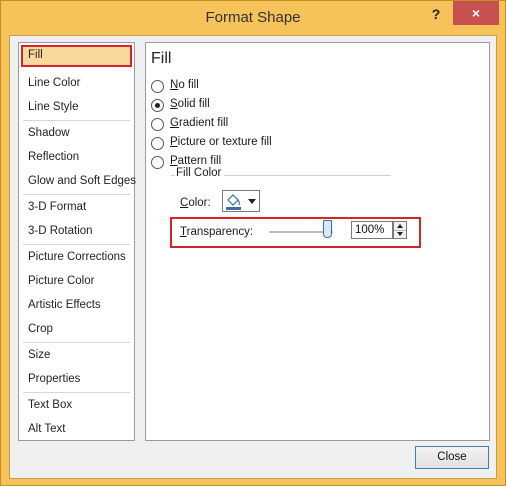  Describe the element at coordinates (61, 281) in the screenshot. I see `sidebar-item-picture-color: Picture Color` at that location.